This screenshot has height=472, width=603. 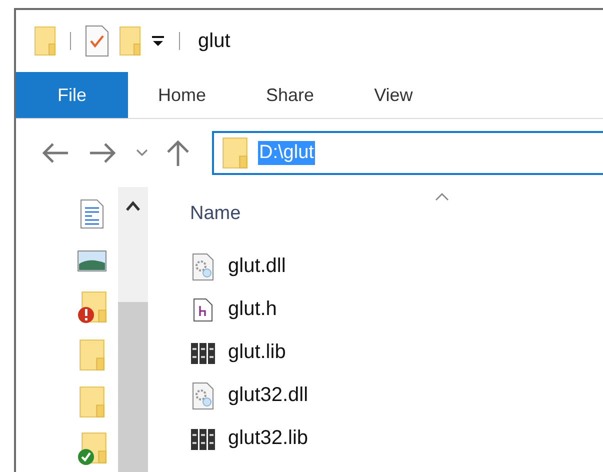 I want to click on scrollbar, so click(x=133, y=329).